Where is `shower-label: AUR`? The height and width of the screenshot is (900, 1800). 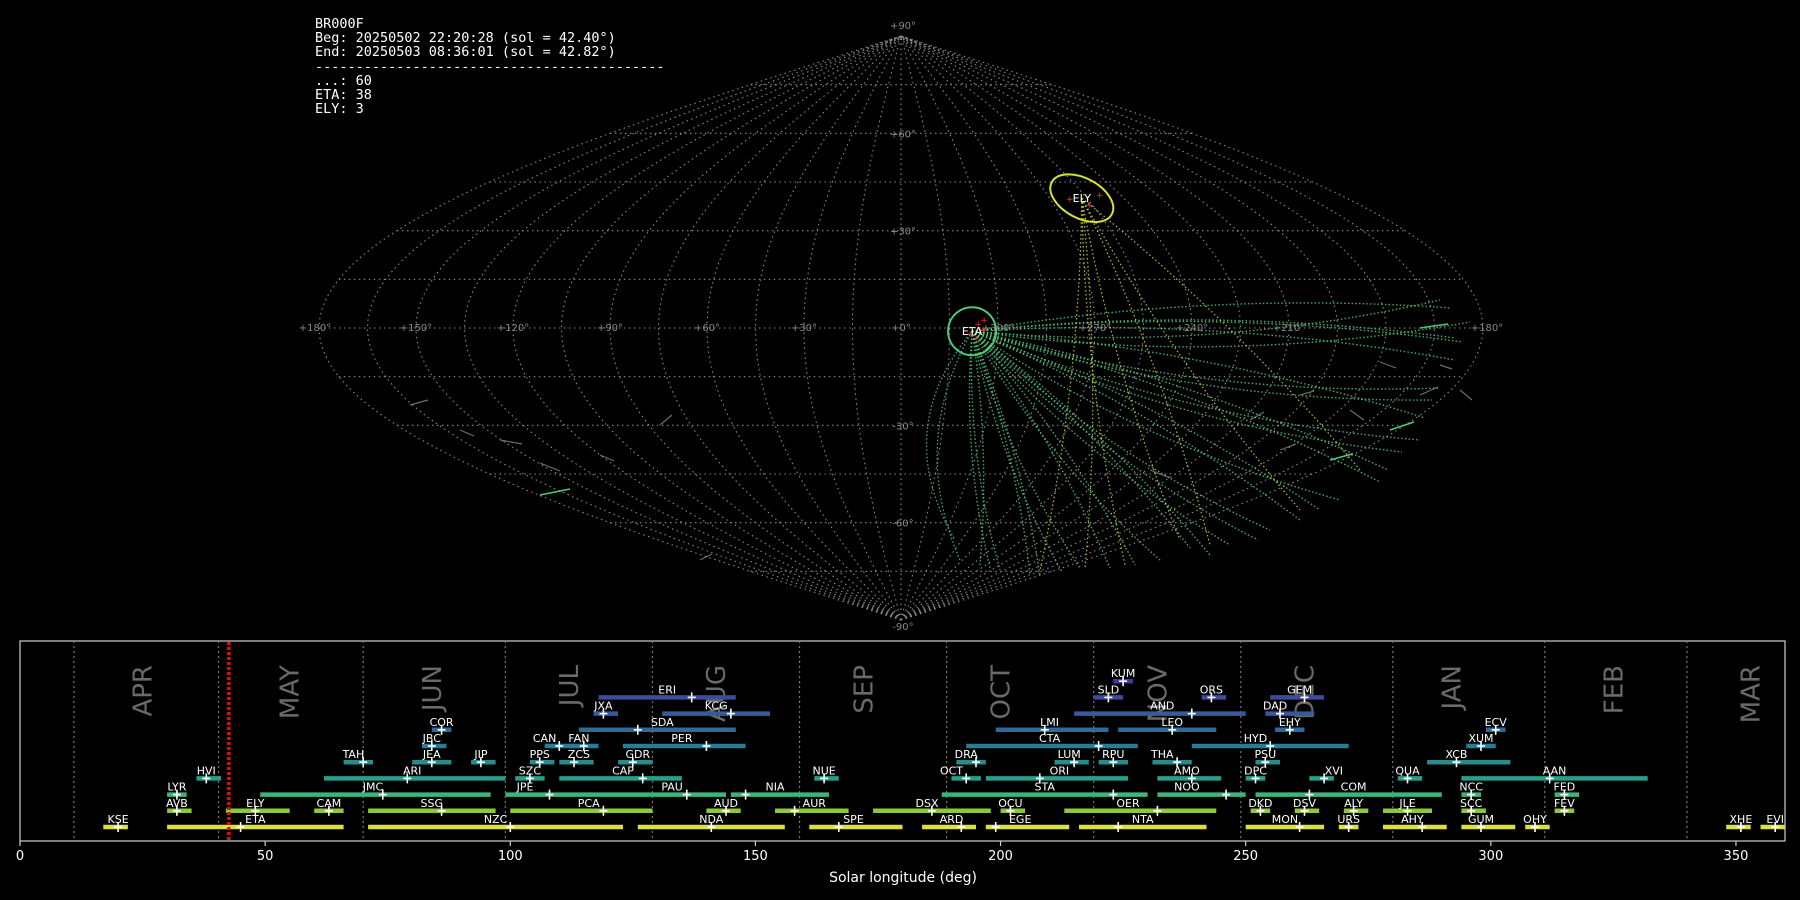
shower-label: AUR is located at coordinates (815, 803).